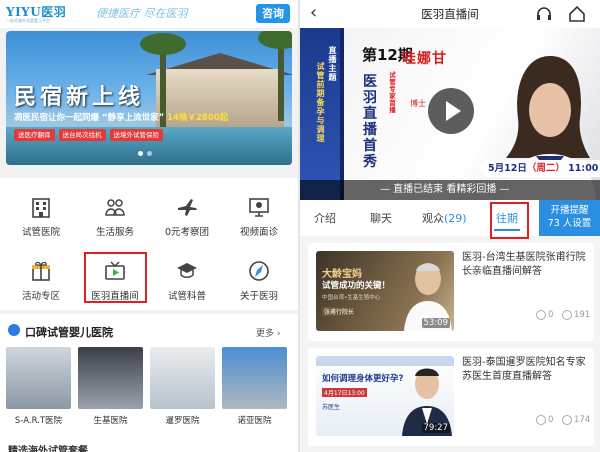  What do you see at coordinates (331, 407) in the screenshot?
I see `thumb-name: 苏医生` at bounding box center [331, 407].